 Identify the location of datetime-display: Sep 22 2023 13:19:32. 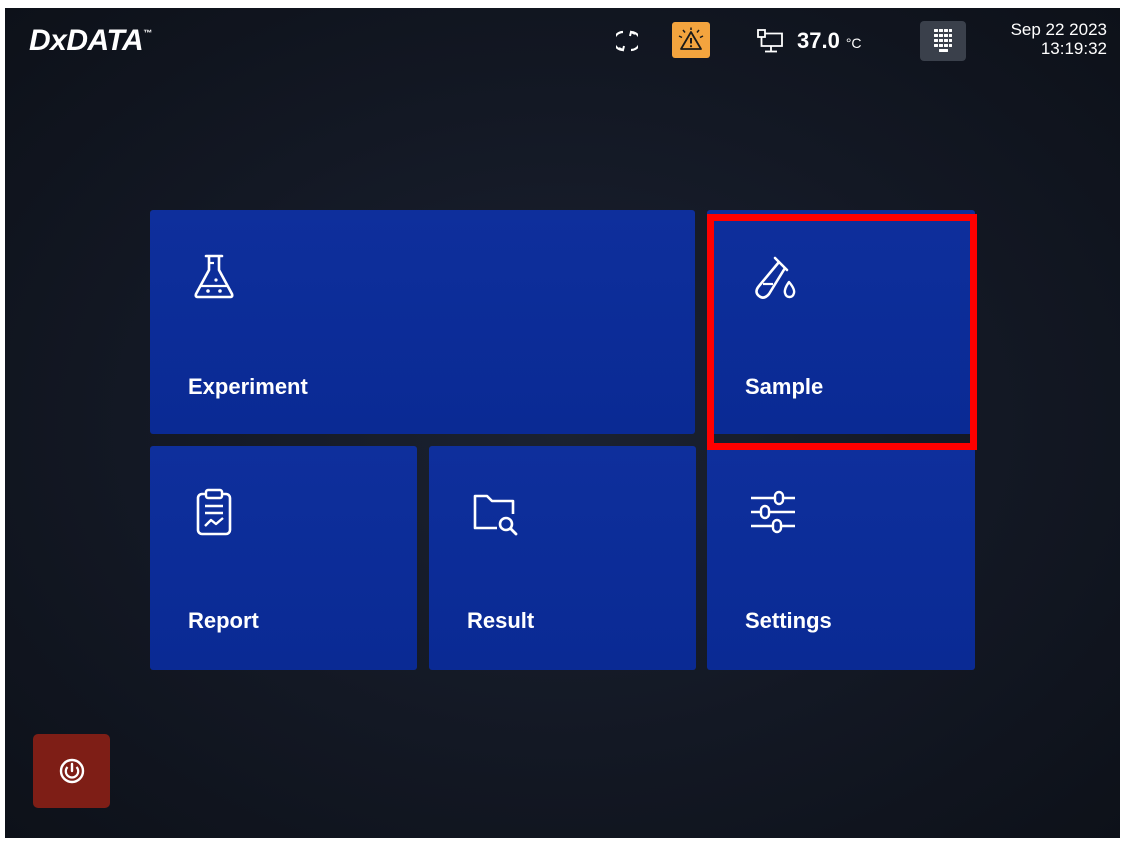
(1040, 39).